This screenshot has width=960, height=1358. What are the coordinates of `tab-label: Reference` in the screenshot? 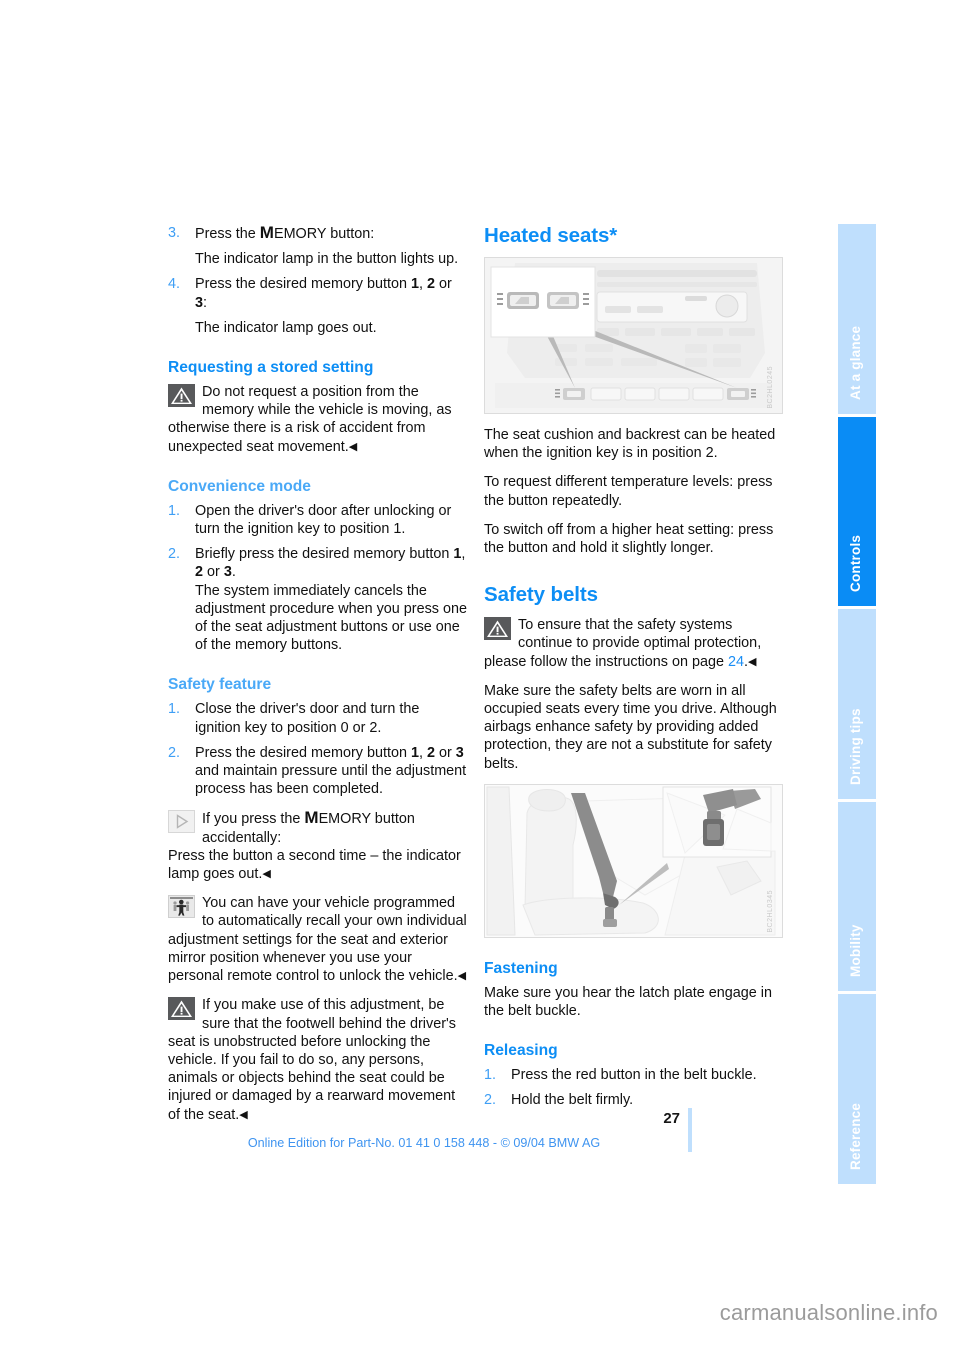 It's located at (855, 1136).